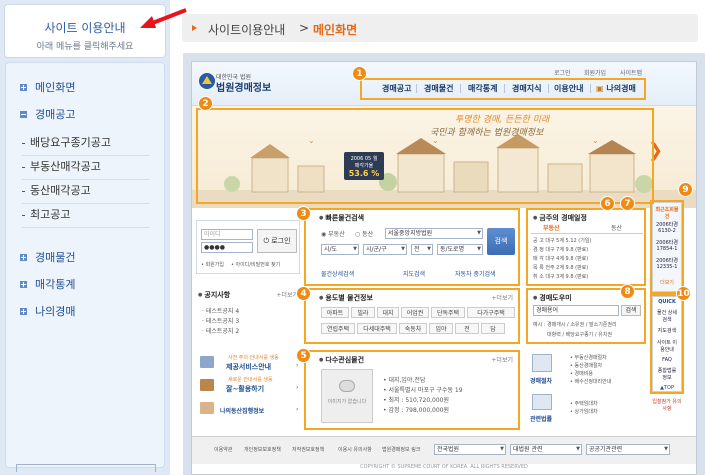 Image resolution: width=705 pixels, height=475 pixels. I want to click on sidebar-footer-frame, so click(86, 468).